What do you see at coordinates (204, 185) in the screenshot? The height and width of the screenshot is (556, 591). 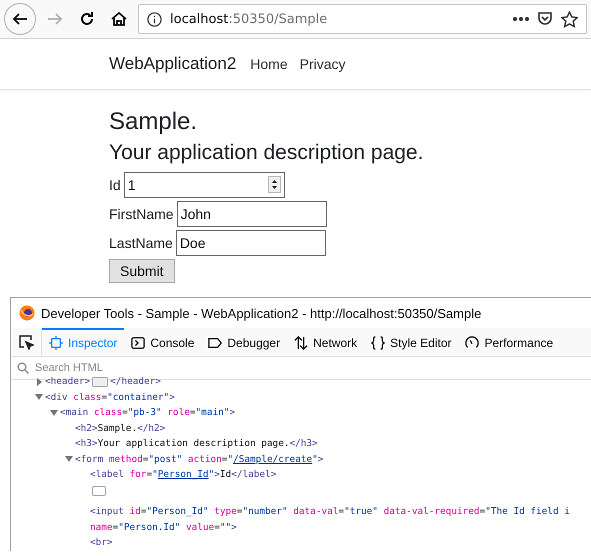 I see `number-input-field: 1` at bounding box center [204, 185].